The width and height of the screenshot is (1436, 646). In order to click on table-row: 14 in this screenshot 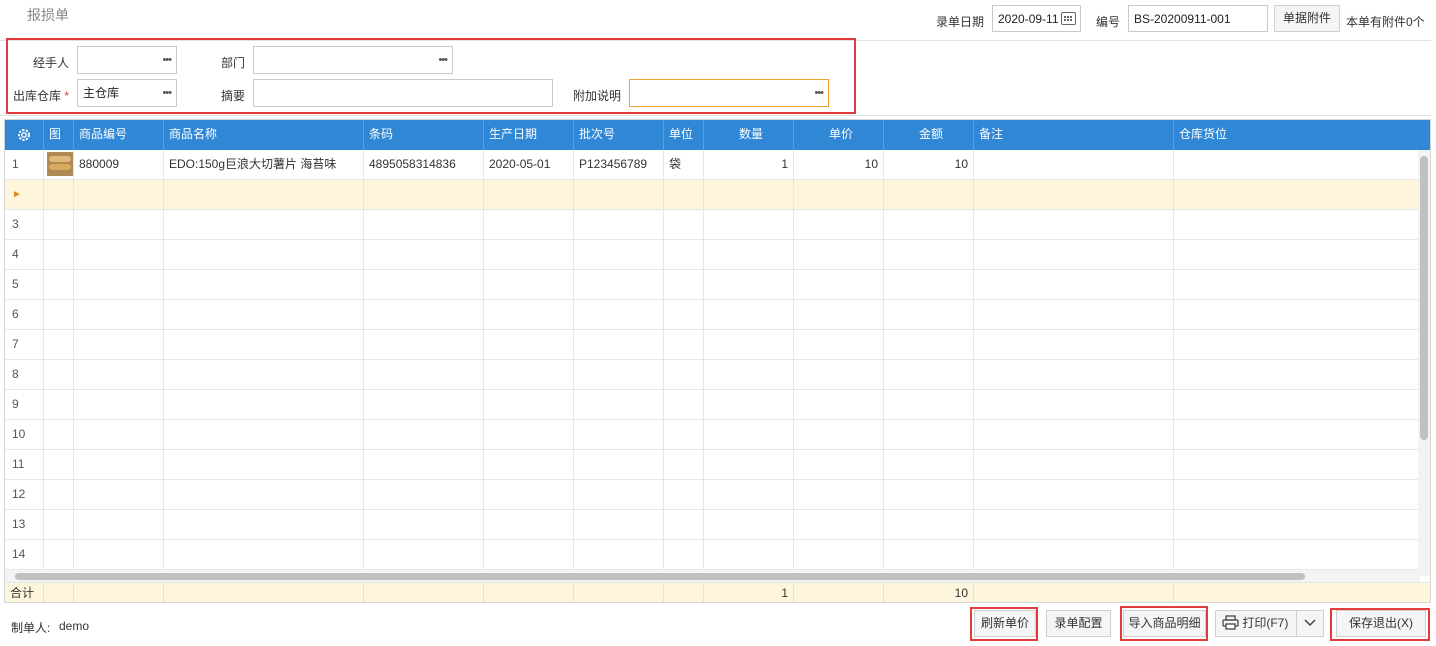, I will do `click(712, 555)`.